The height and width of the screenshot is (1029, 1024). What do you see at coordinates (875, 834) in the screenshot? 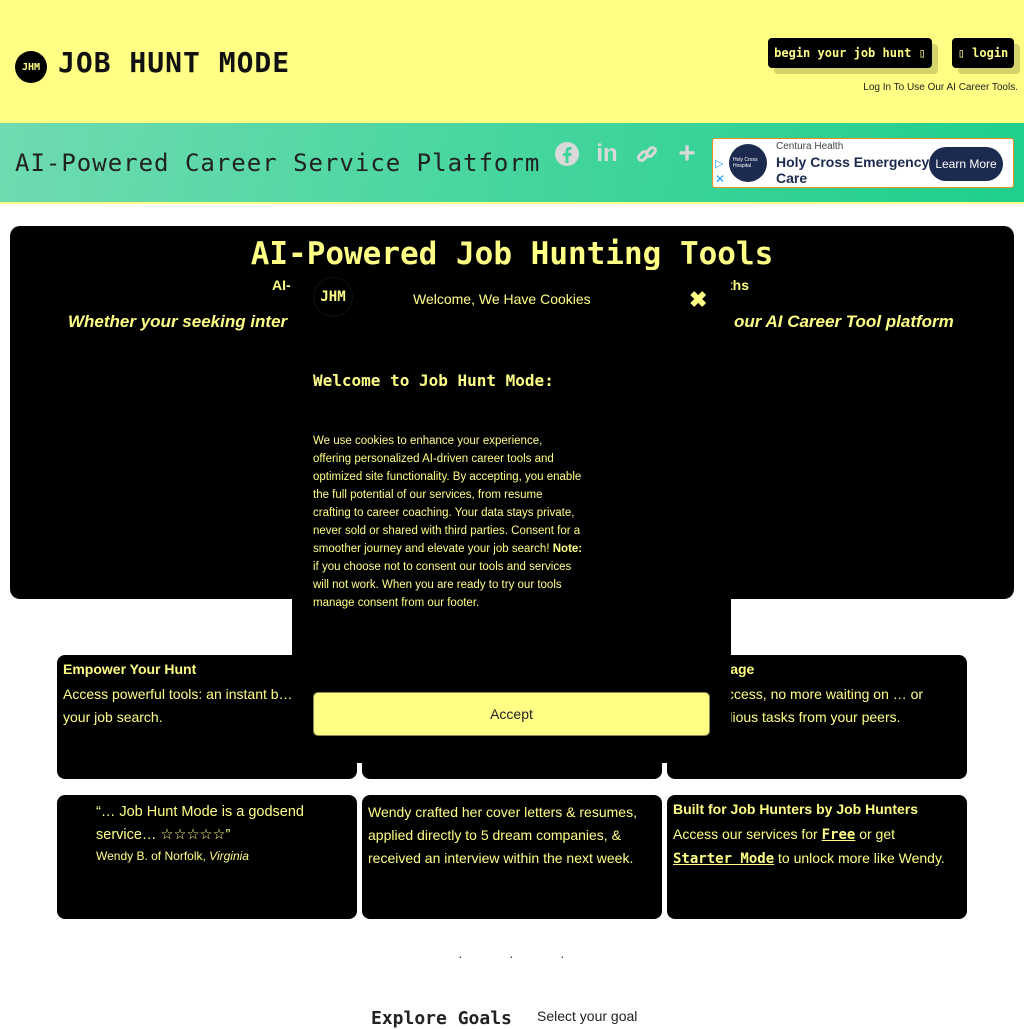
I see `card-text: or get` at bounding box center [875, 834].